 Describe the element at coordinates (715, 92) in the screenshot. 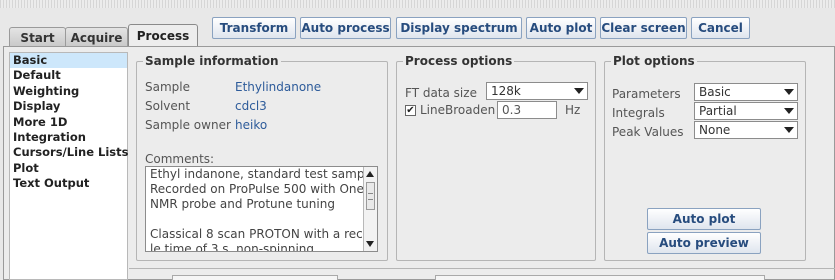

I see `parameters-value: Basic` at that location.